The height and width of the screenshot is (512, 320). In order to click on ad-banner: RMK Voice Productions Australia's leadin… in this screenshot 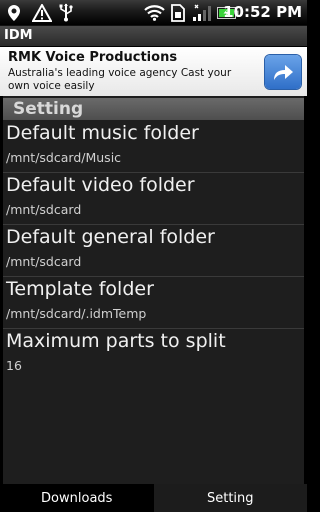, I will do `click(153, 71)`.